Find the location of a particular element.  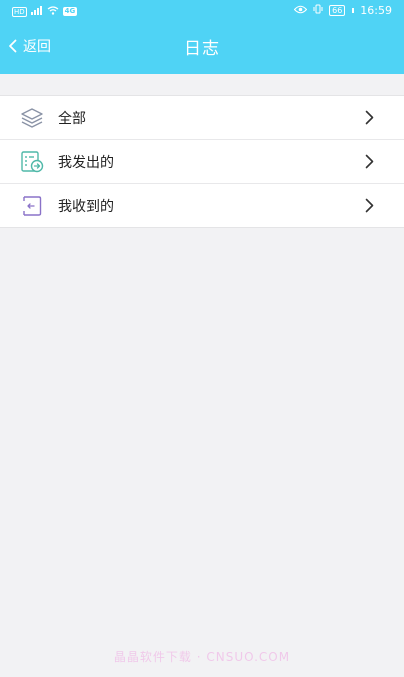

page-title: 日志 is located at coordinates (202, 49).